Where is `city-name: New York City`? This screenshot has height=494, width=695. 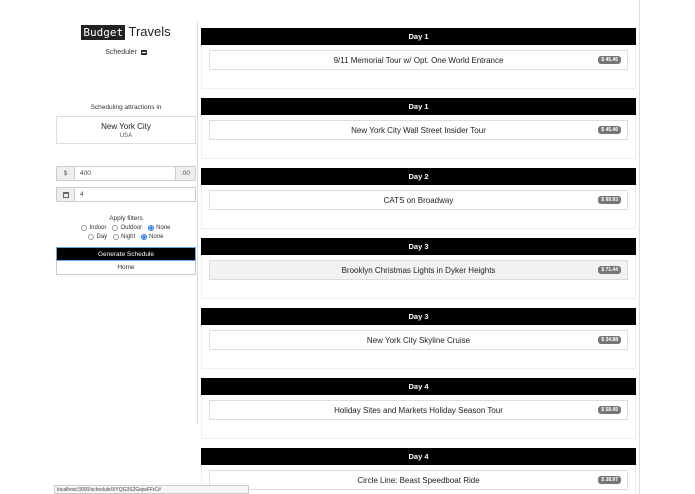
city-name: New York City is located at coordinates (126, 126).